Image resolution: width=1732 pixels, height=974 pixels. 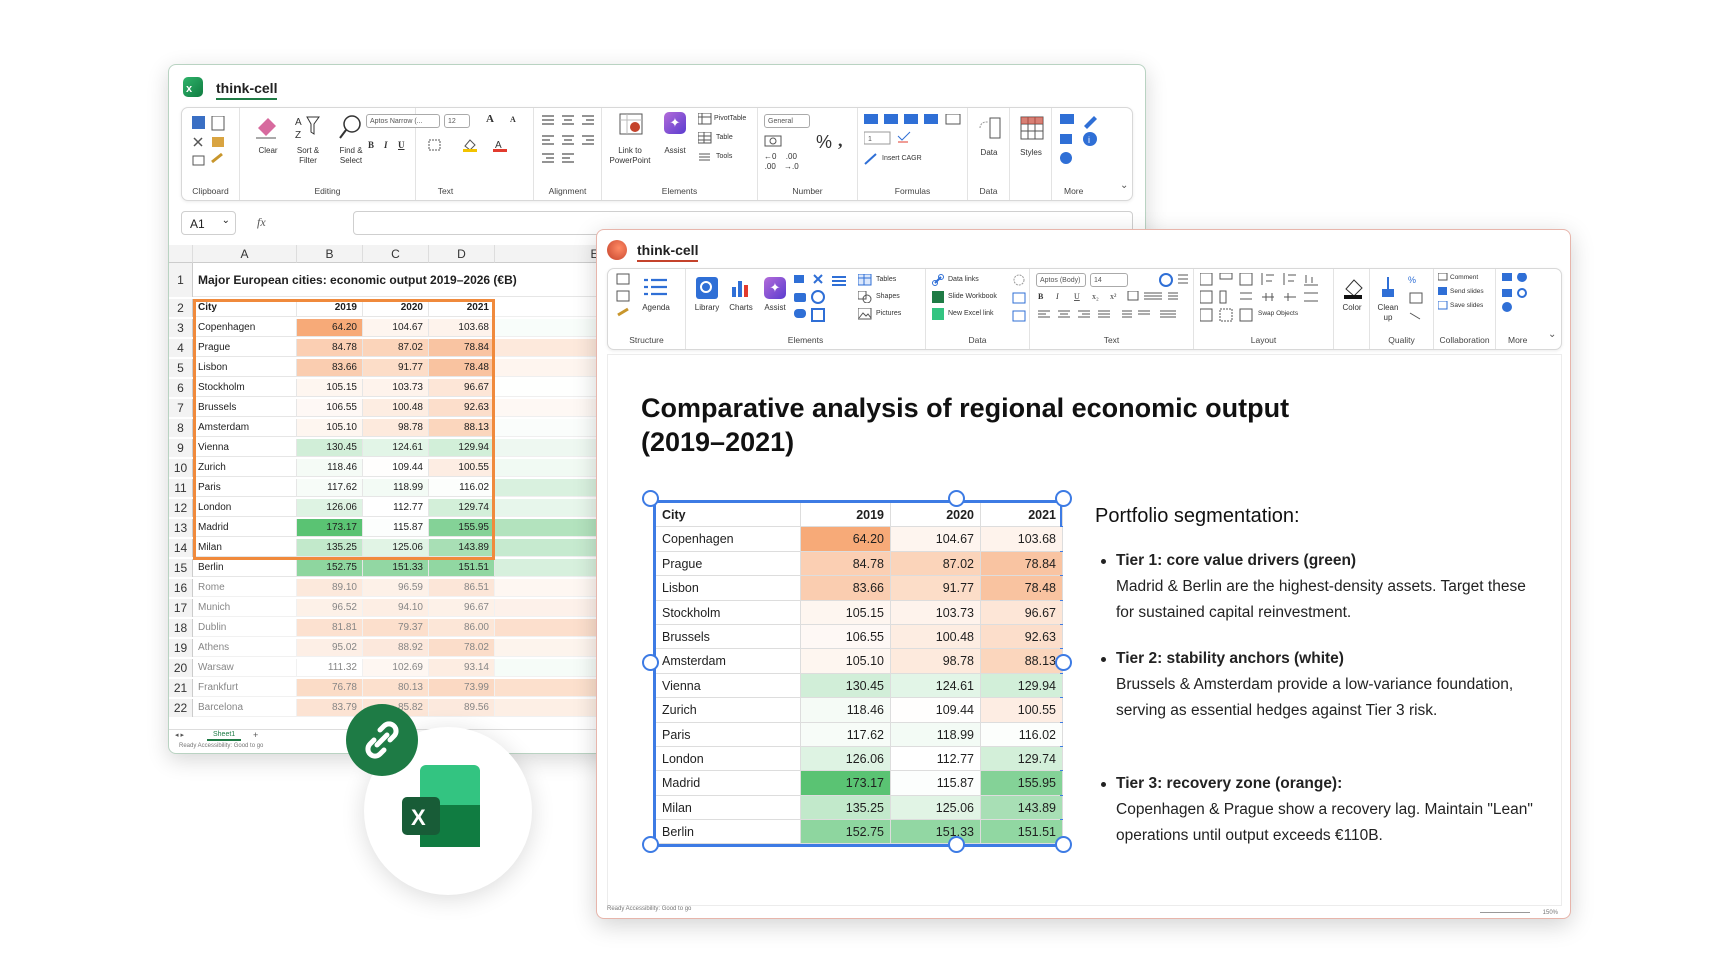 What do you see at coordinates (902, 159) in the screenshot?
I see `insert-cagr-label: Insert CAGR` at bounding box center [902, 159].